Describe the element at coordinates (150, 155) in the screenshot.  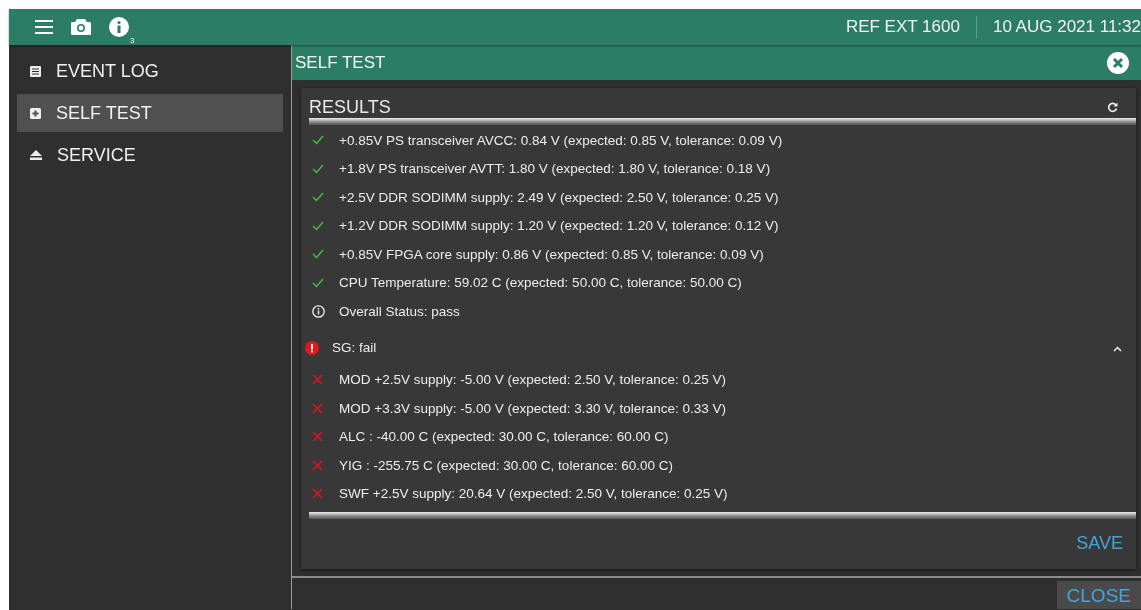
I see `sidebar-item: SERVICE` at that location.